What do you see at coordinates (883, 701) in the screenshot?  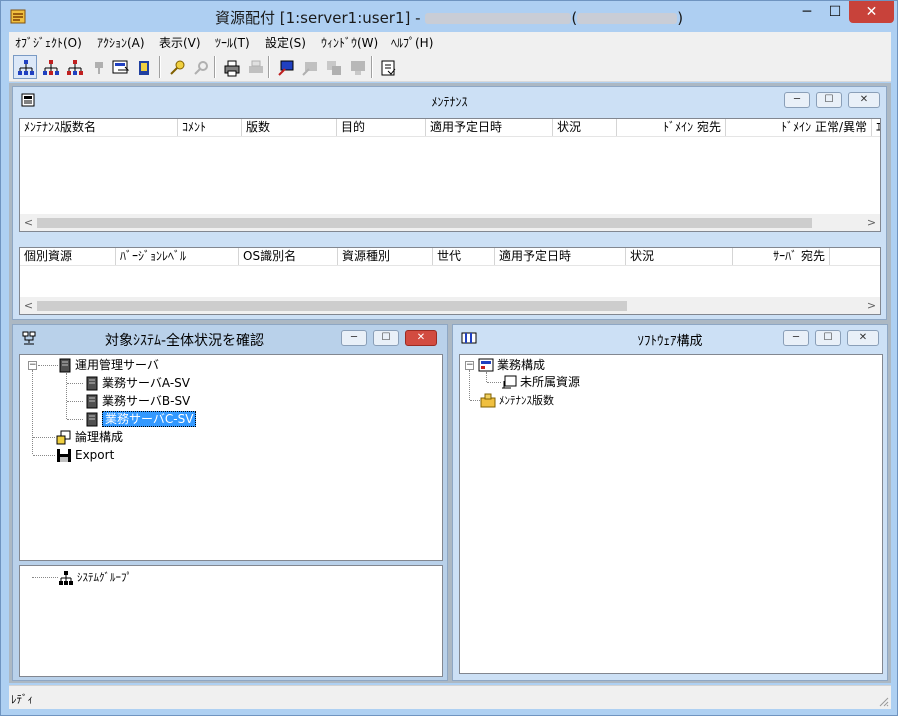 I see `resize-grip-icon` at bounding box center [883, 701].